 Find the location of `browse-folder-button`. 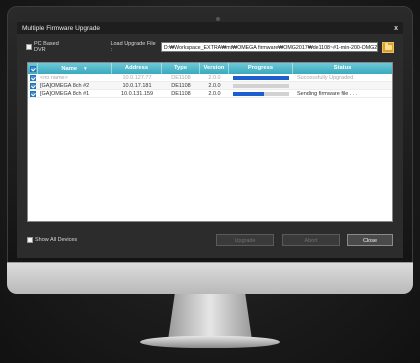

browse-folder-button is located at coordinates (388, 47).